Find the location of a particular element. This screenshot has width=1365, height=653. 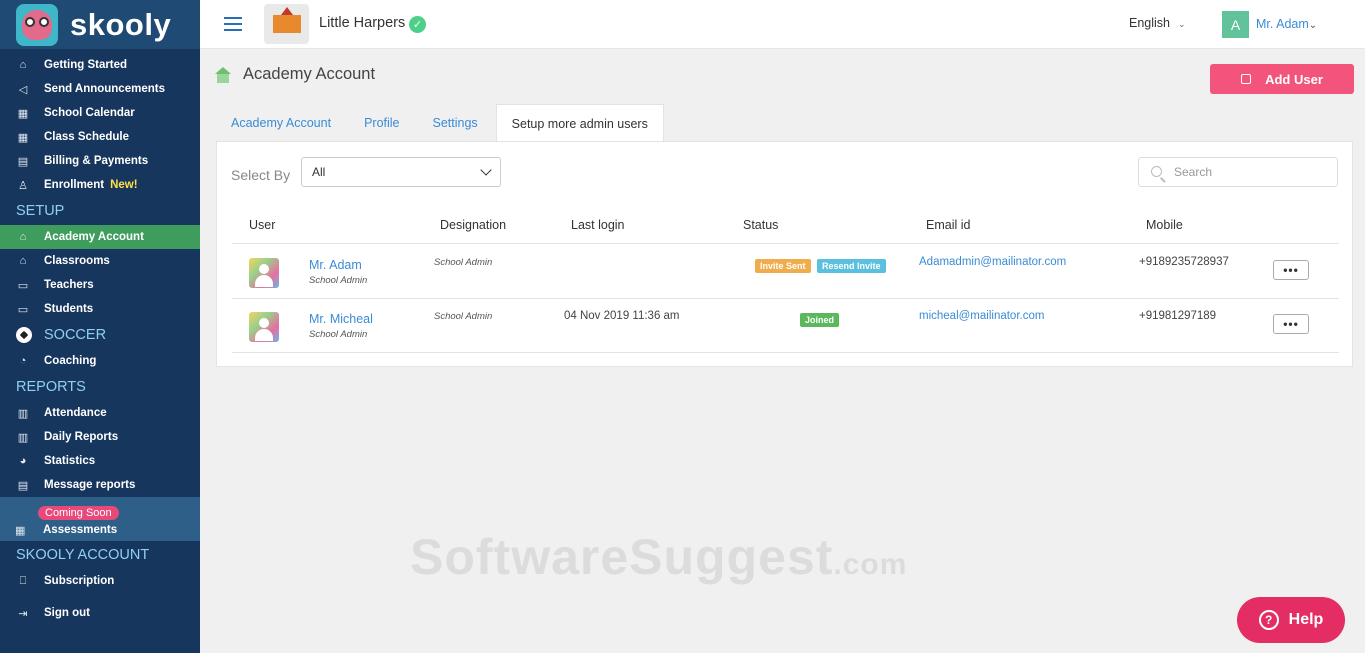

sidebar-item-class-schedule: ▦ Class Schedule is located at coordinates (100, 137).